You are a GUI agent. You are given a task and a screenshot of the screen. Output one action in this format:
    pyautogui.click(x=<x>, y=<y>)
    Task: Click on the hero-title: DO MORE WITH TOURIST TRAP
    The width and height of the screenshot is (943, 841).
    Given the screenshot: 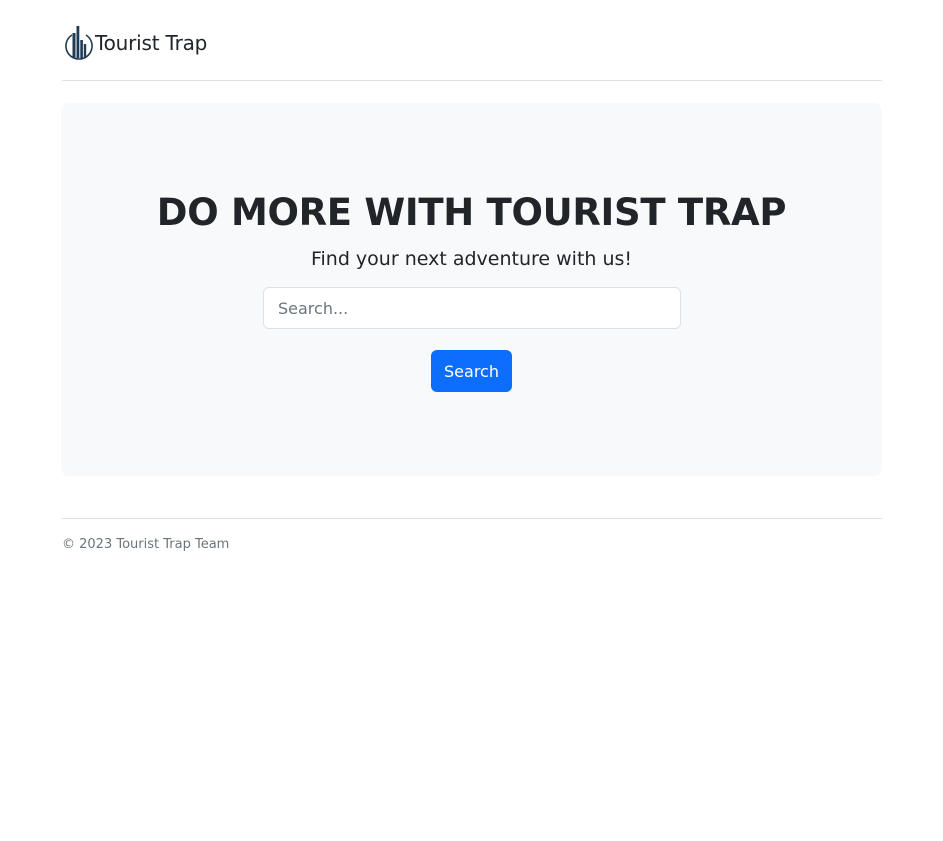 What is the action you would take?
    pyautogui.click(x=471, y=212)
    